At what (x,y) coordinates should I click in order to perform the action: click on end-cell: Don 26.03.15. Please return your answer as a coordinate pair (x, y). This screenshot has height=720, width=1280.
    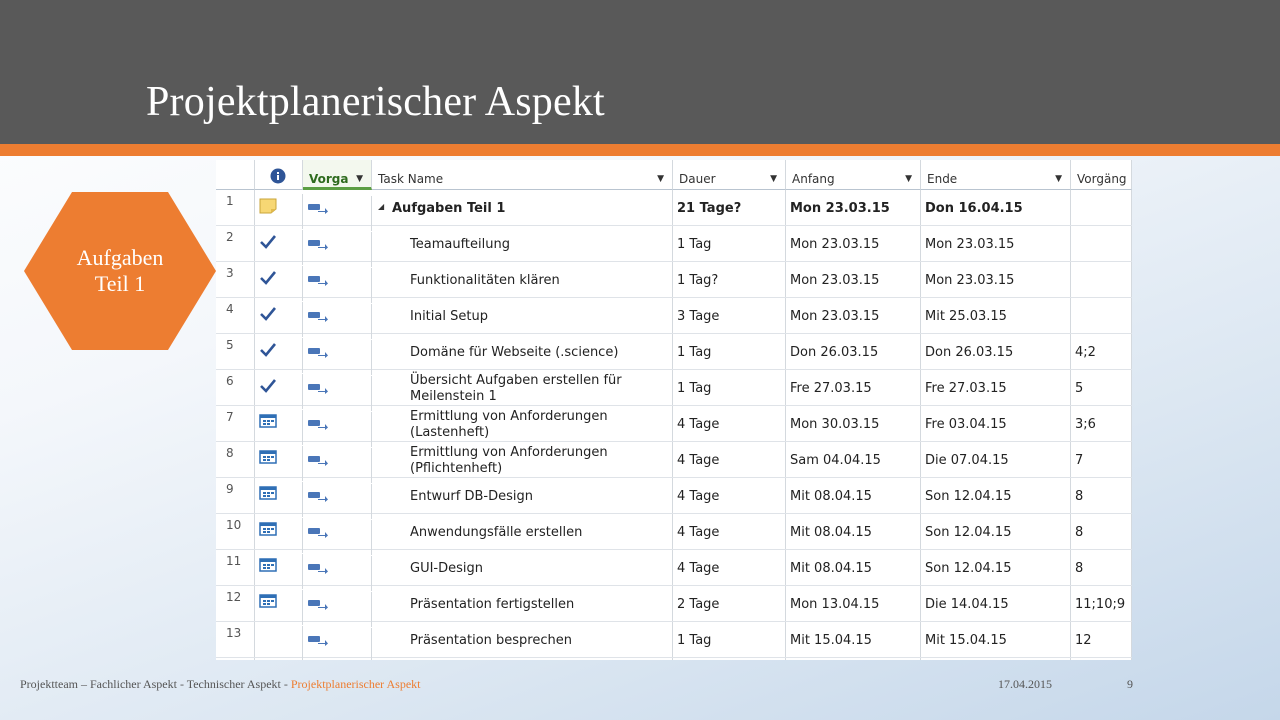
    Looking at the image, I should click on (996, 351).